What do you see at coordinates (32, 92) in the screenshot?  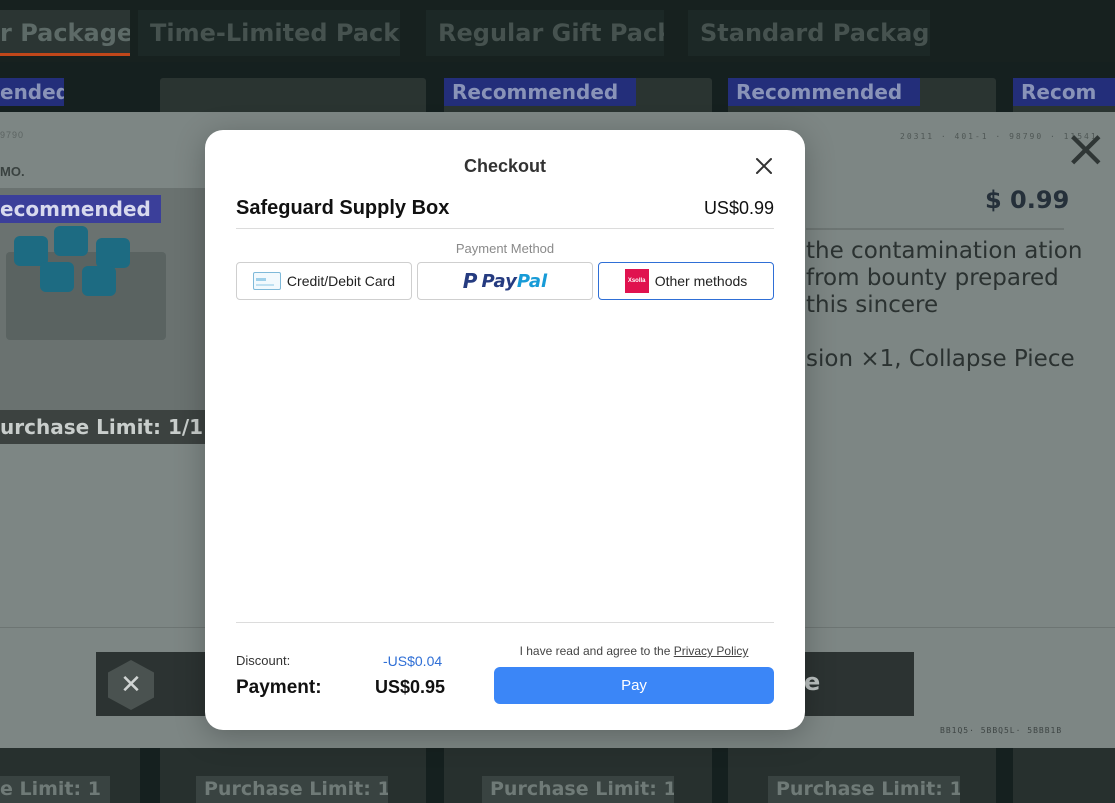 I see `recommended-badge: ended` at bounding box center [32, 92].